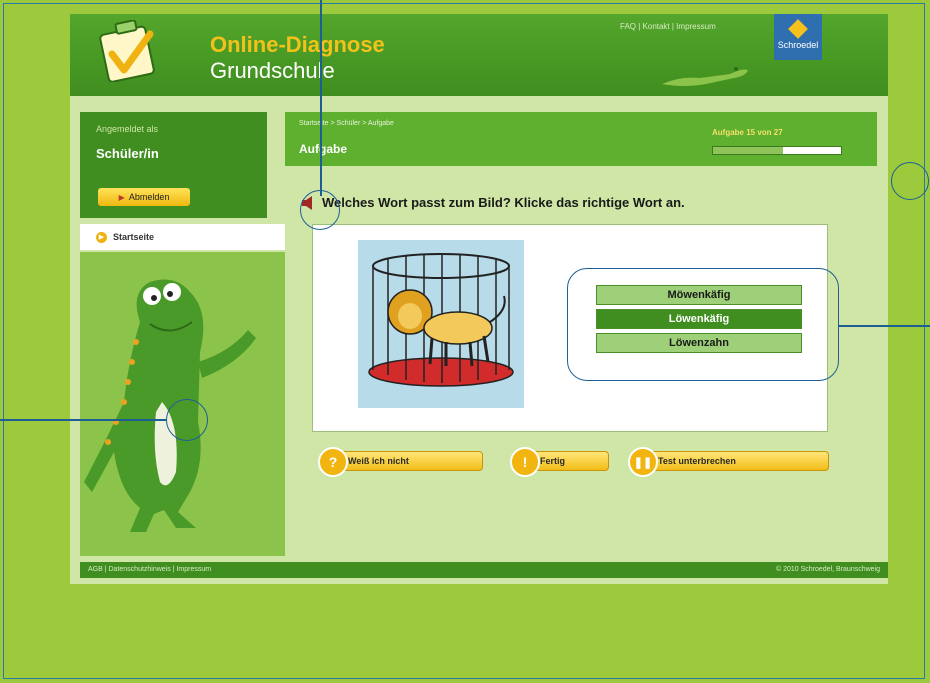 Image resolution: width=930 pixels, height=683 pixels. What do you see at coordinates (130, 51) in the screenshot?
I see `checklist-logo-icon` at bounding box center [130, 51].